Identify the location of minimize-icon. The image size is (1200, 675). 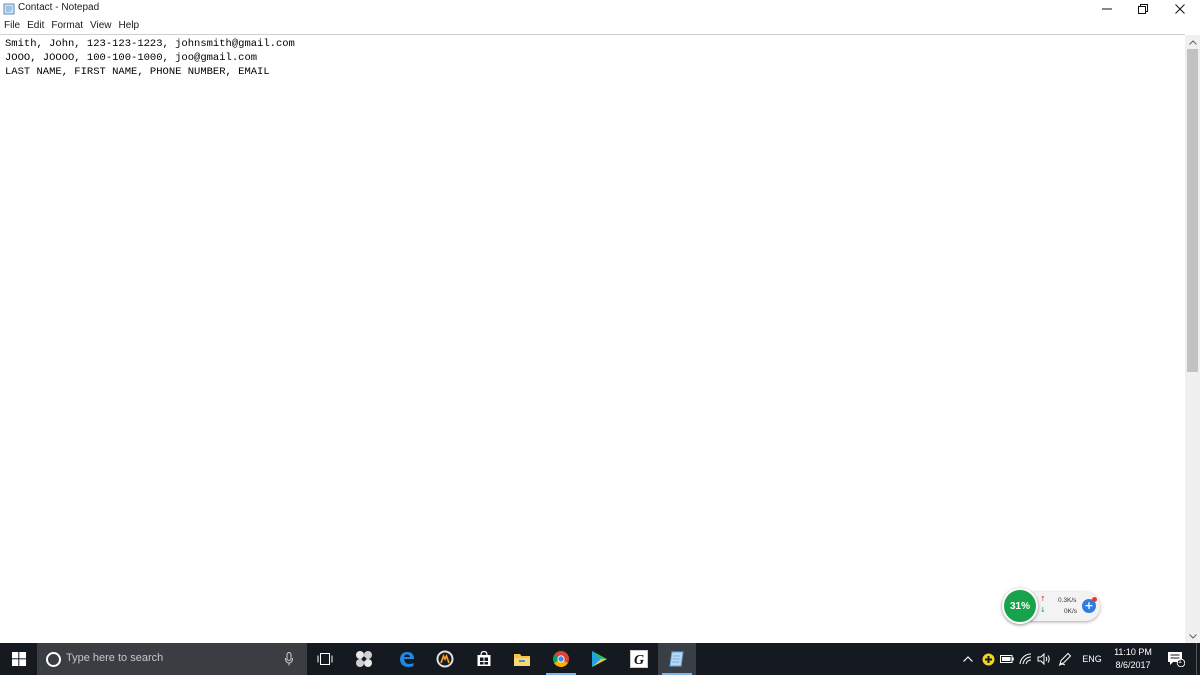
(1107, 9).